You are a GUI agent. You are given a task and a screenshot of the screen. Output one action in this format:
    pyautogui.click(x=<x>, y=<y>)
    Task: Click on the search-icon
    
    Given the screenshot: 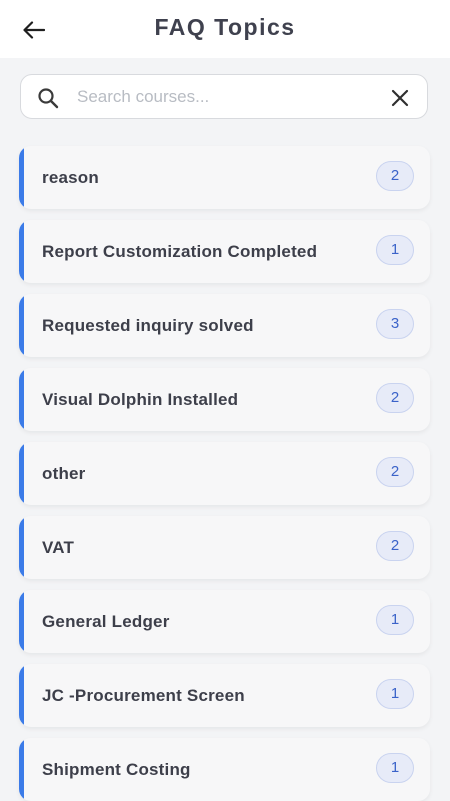 What is the action you would take?
    pyautogui.click(x=48, y=98)
    